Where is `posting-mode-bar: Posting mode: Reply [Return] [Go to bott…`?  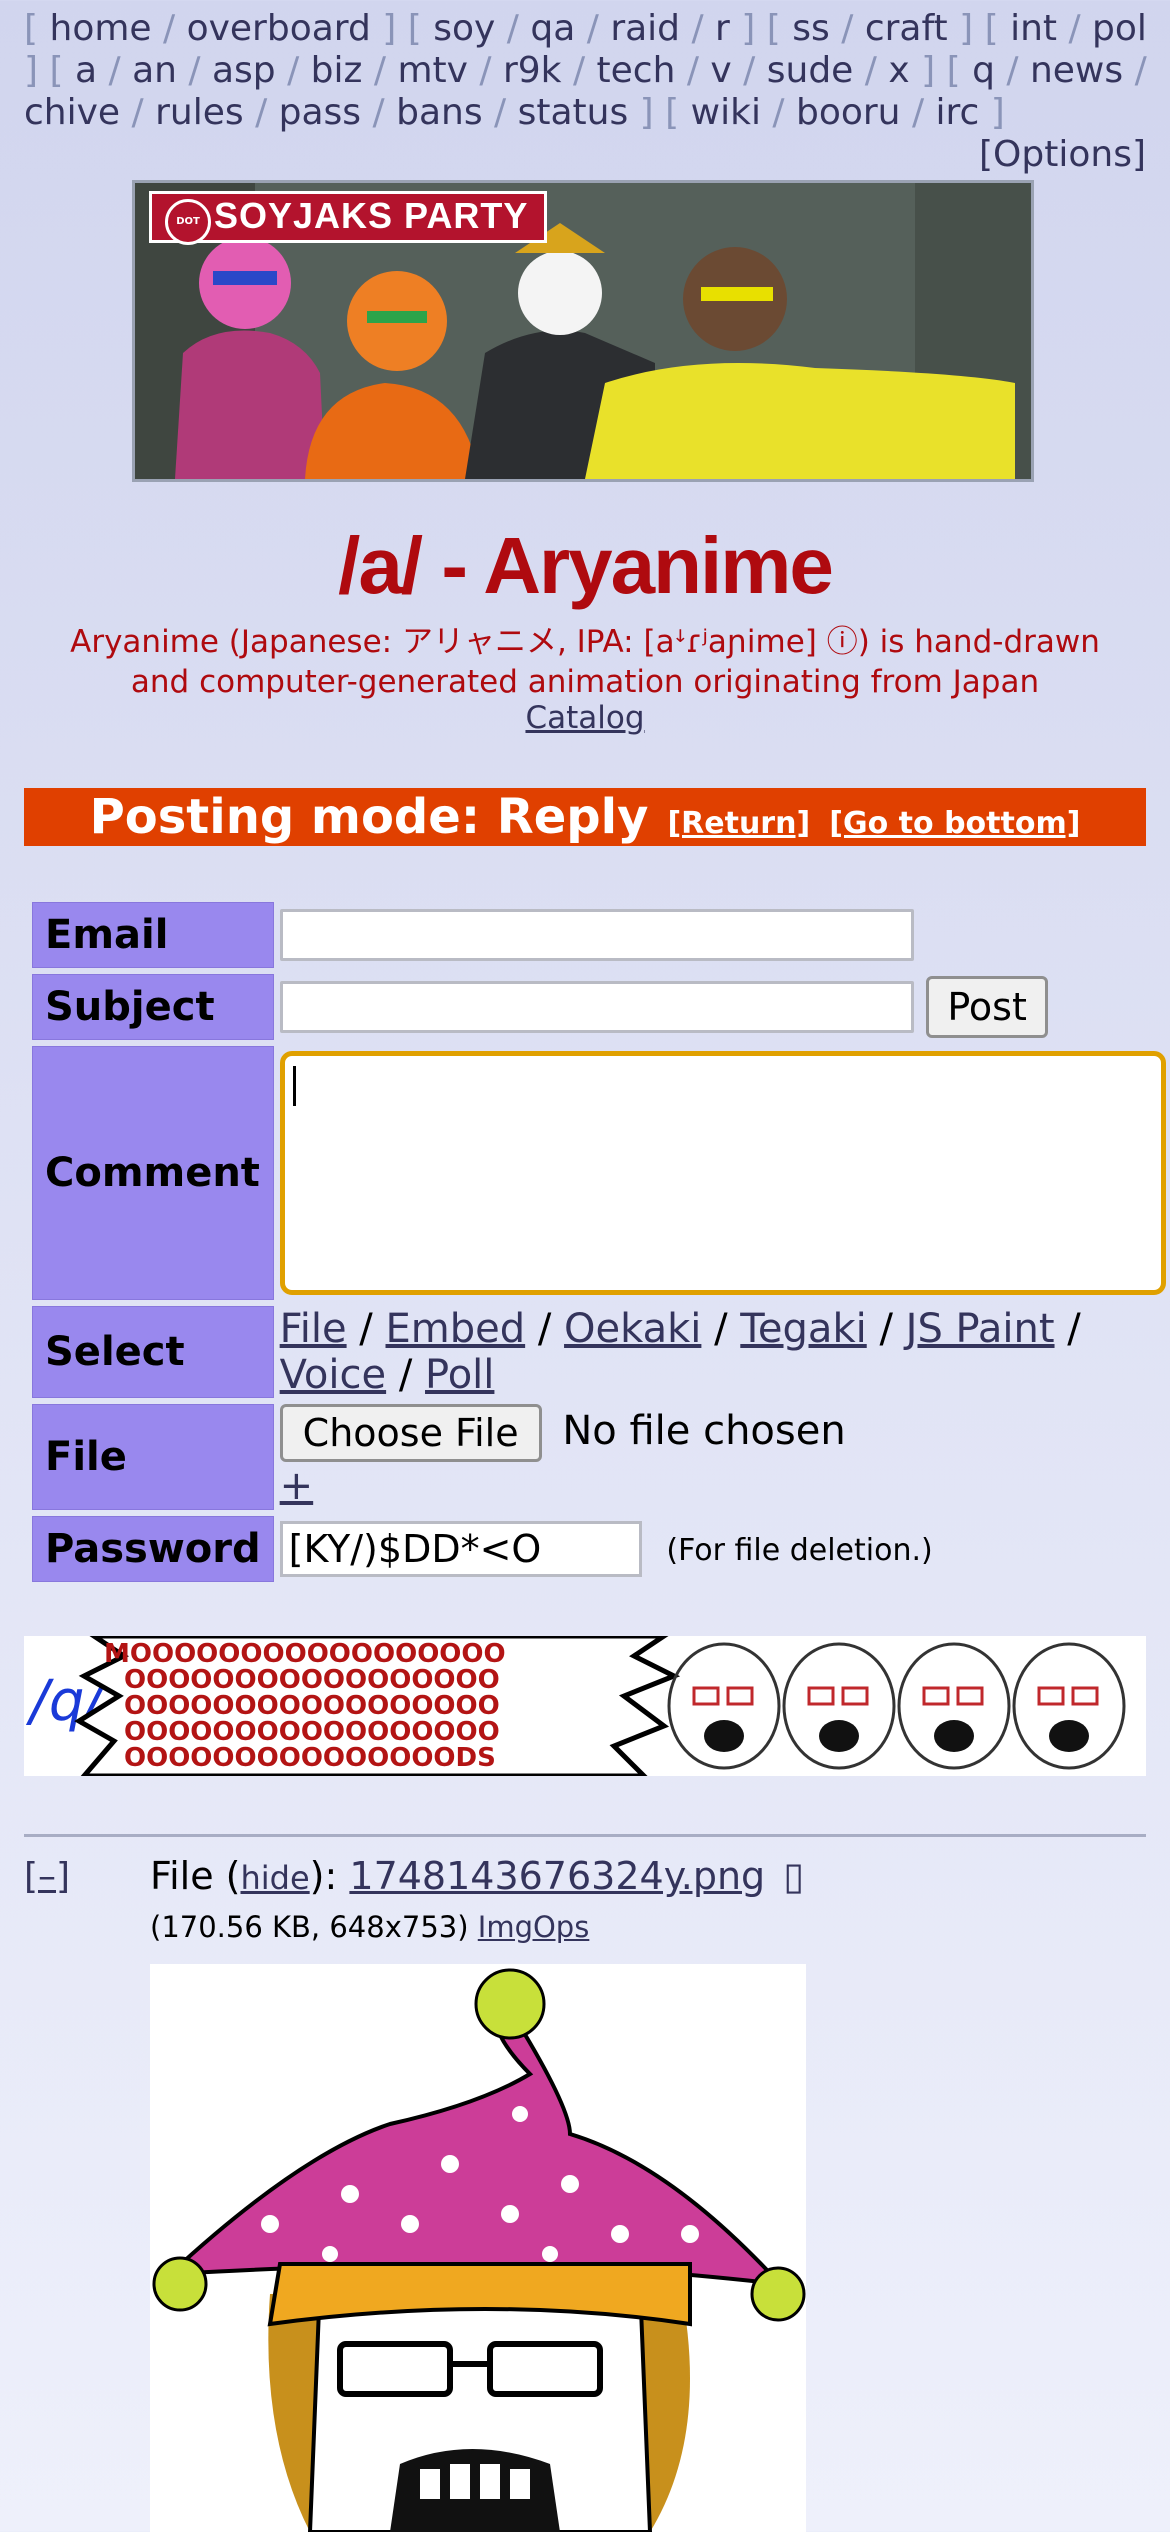
posting-mode-bar: Posting mode: Reply [Return] [Go to bott… is located at coordinates (585, 817).